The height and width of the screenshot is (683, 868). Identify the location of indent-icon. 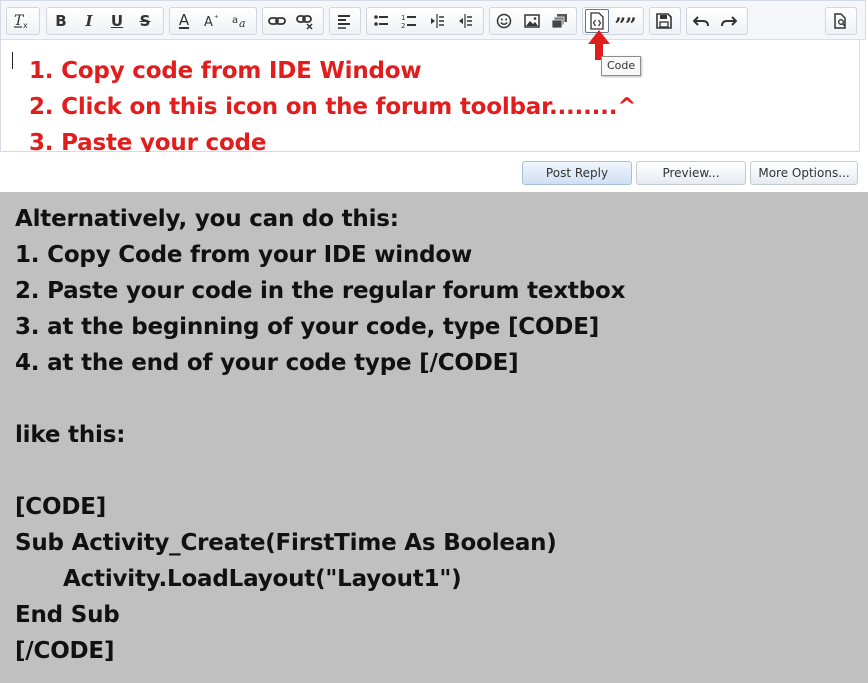
(437, 21).